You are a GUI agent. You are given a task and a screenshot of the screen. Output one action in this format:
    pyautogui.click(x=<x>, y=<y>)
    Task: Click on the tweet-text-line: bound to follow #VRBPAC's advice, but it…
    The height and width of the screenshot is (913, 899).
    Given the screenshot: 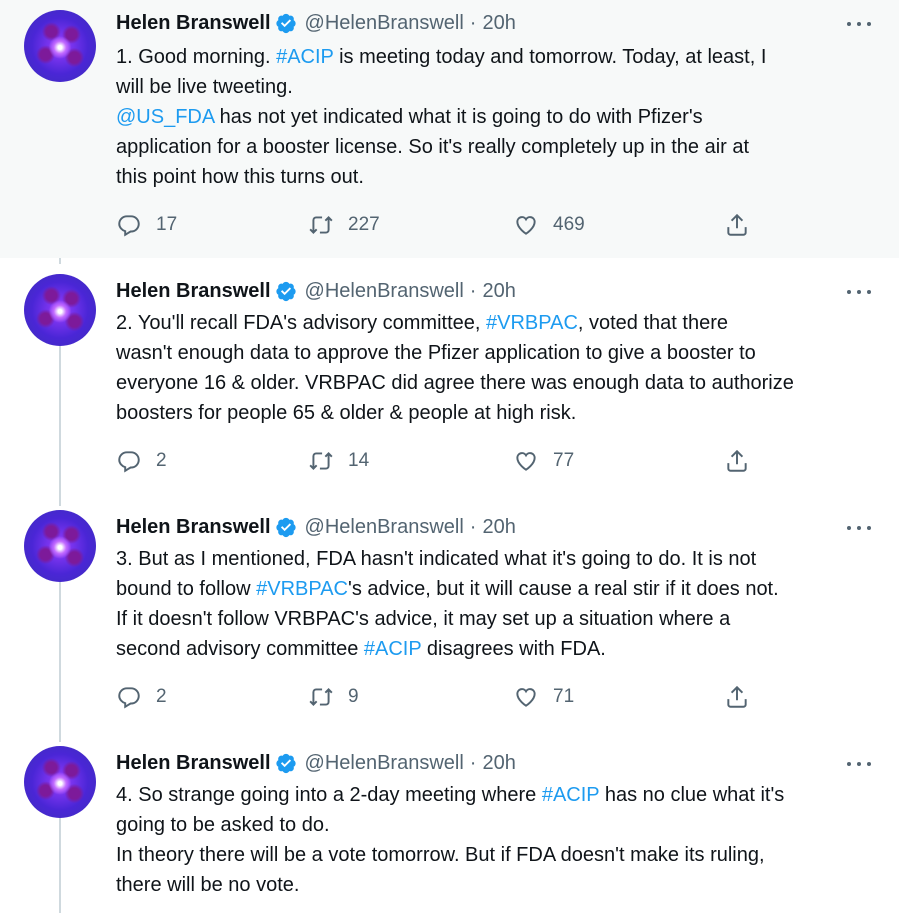 What is the action you would take?
    pyautogui.click(x=496, y=589)
    